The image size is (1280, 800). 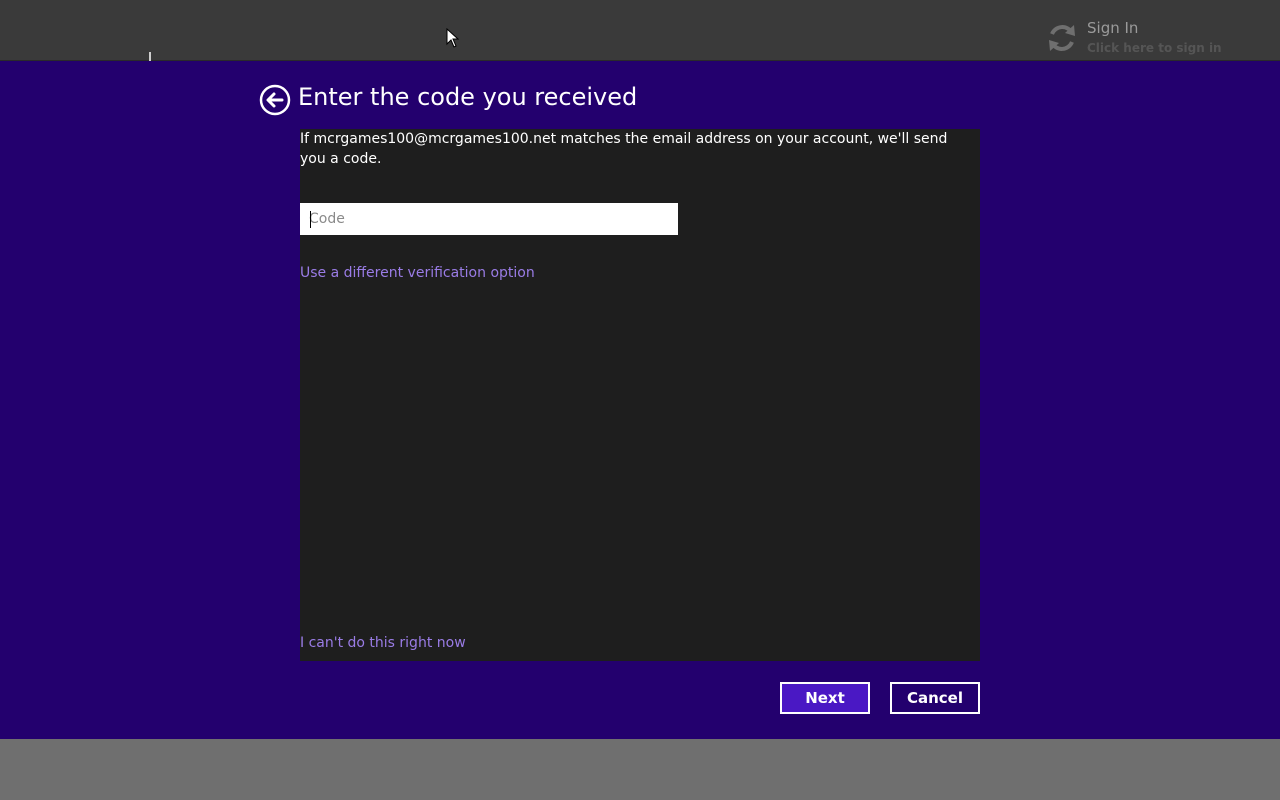 What do you see at coordinates (935, 698) in the screenshot?
I see `cancel-button: Cancel` at bounding box center [935, 698].